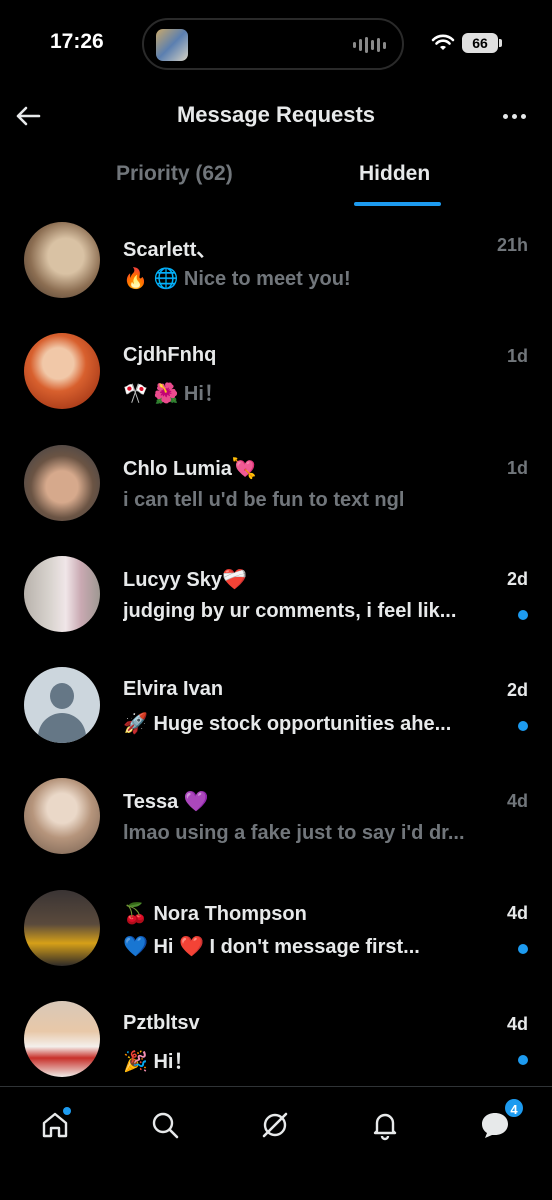 The image size is (552, 1200). What do you see at coordinates (500, 1121) in the screenshot?
I see `nav-messages: 4` at bounding box center [500, 1121].